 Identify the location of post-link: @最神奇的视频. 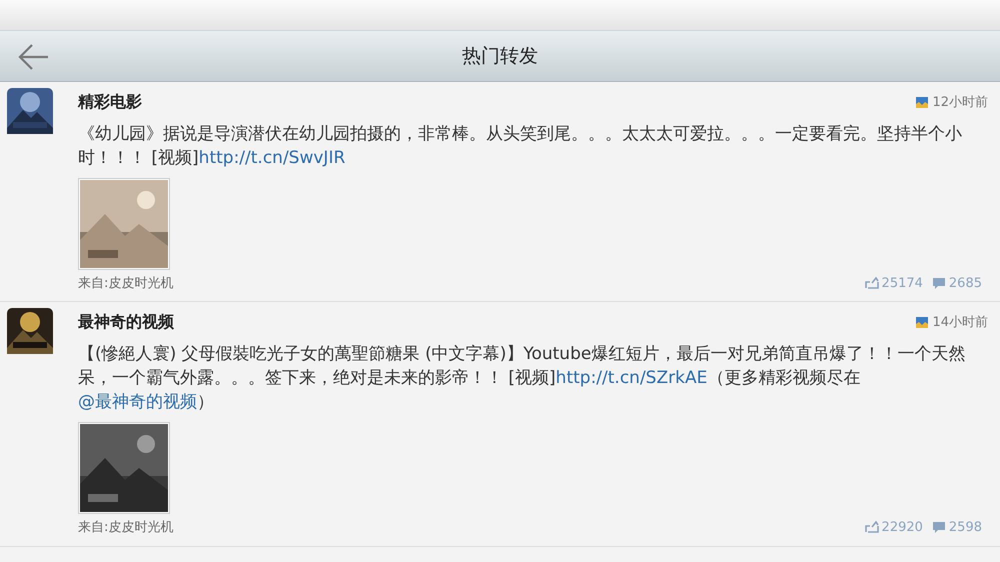
(137, 402).